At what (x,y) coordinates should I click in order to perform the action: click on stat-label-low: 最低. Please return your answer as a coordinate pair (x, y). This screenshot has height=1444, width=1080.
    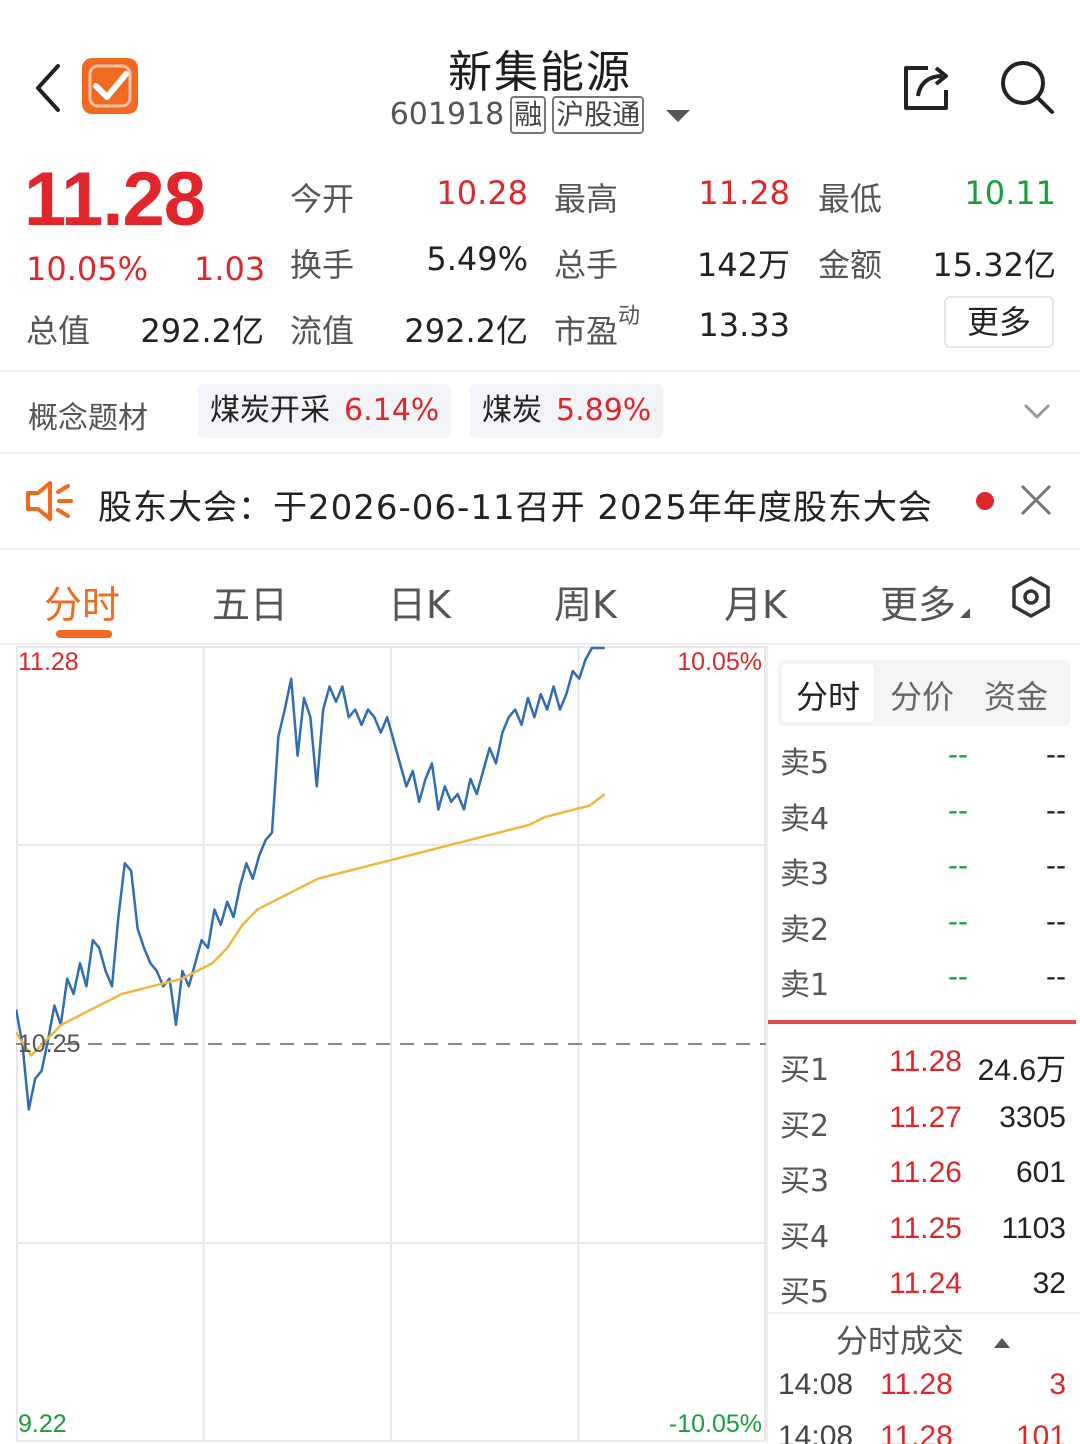
    Looking at the image, I should click on (850, 199).